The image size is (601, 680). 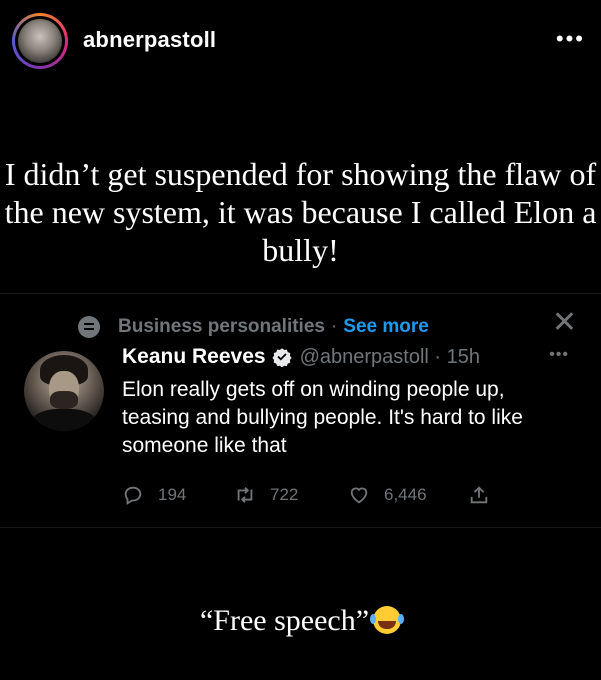 I want to click on heart-icon, so click(x=359, y=495).